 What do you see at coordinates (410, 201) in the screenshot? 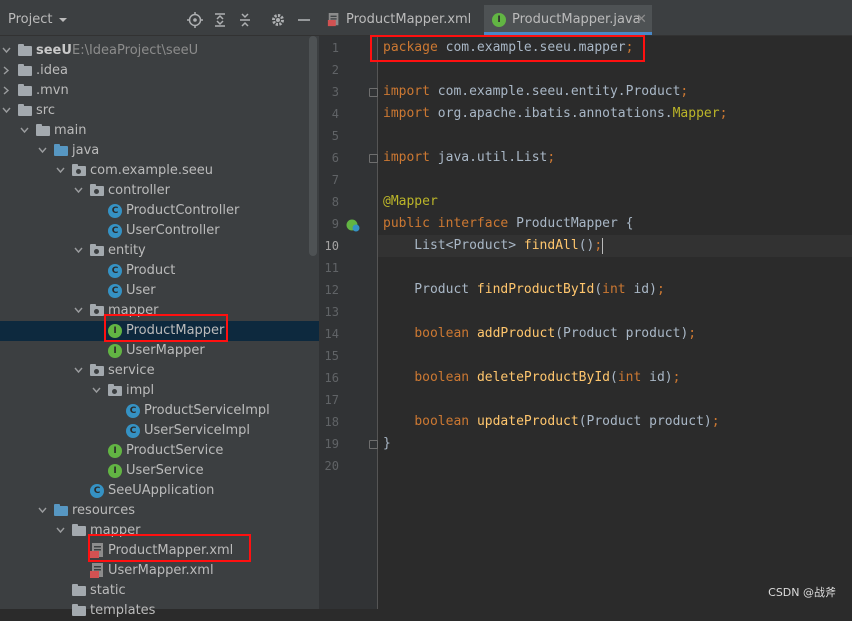
I see `code-token: @Mapper` at bounding box center [410, 201].